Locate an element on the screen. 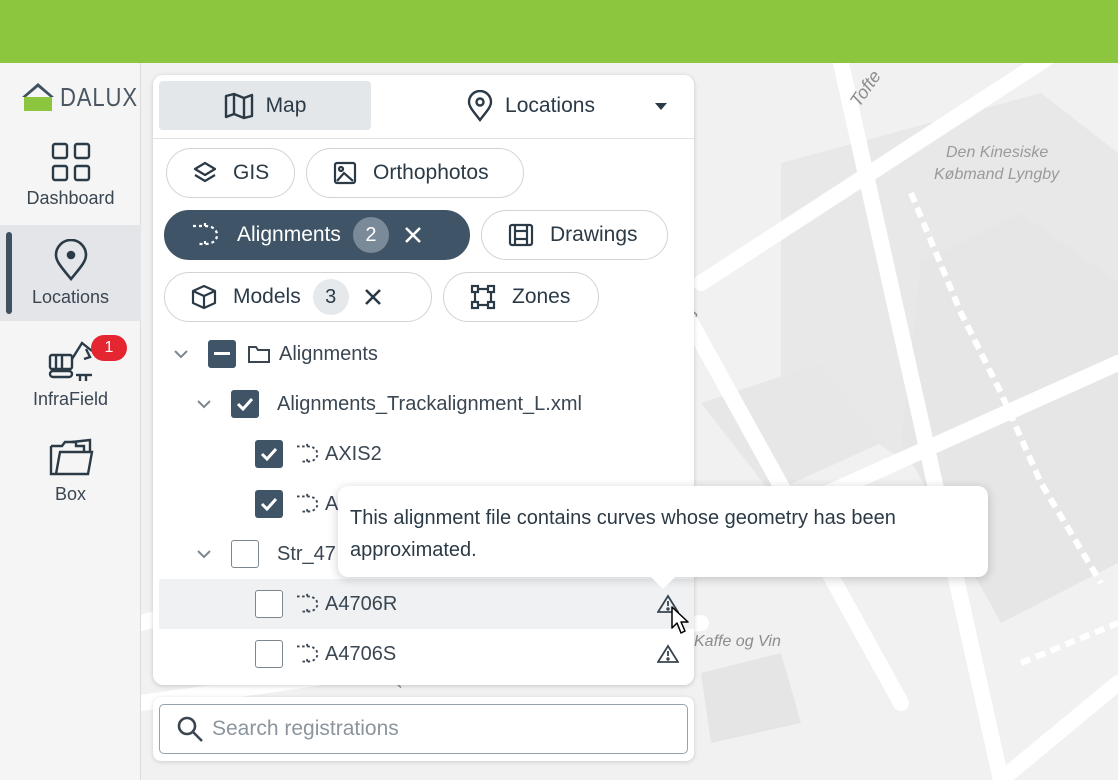 The image size is (1118, 780). sidebar-item-label: Dashboard is located at coordinates (70, 197).